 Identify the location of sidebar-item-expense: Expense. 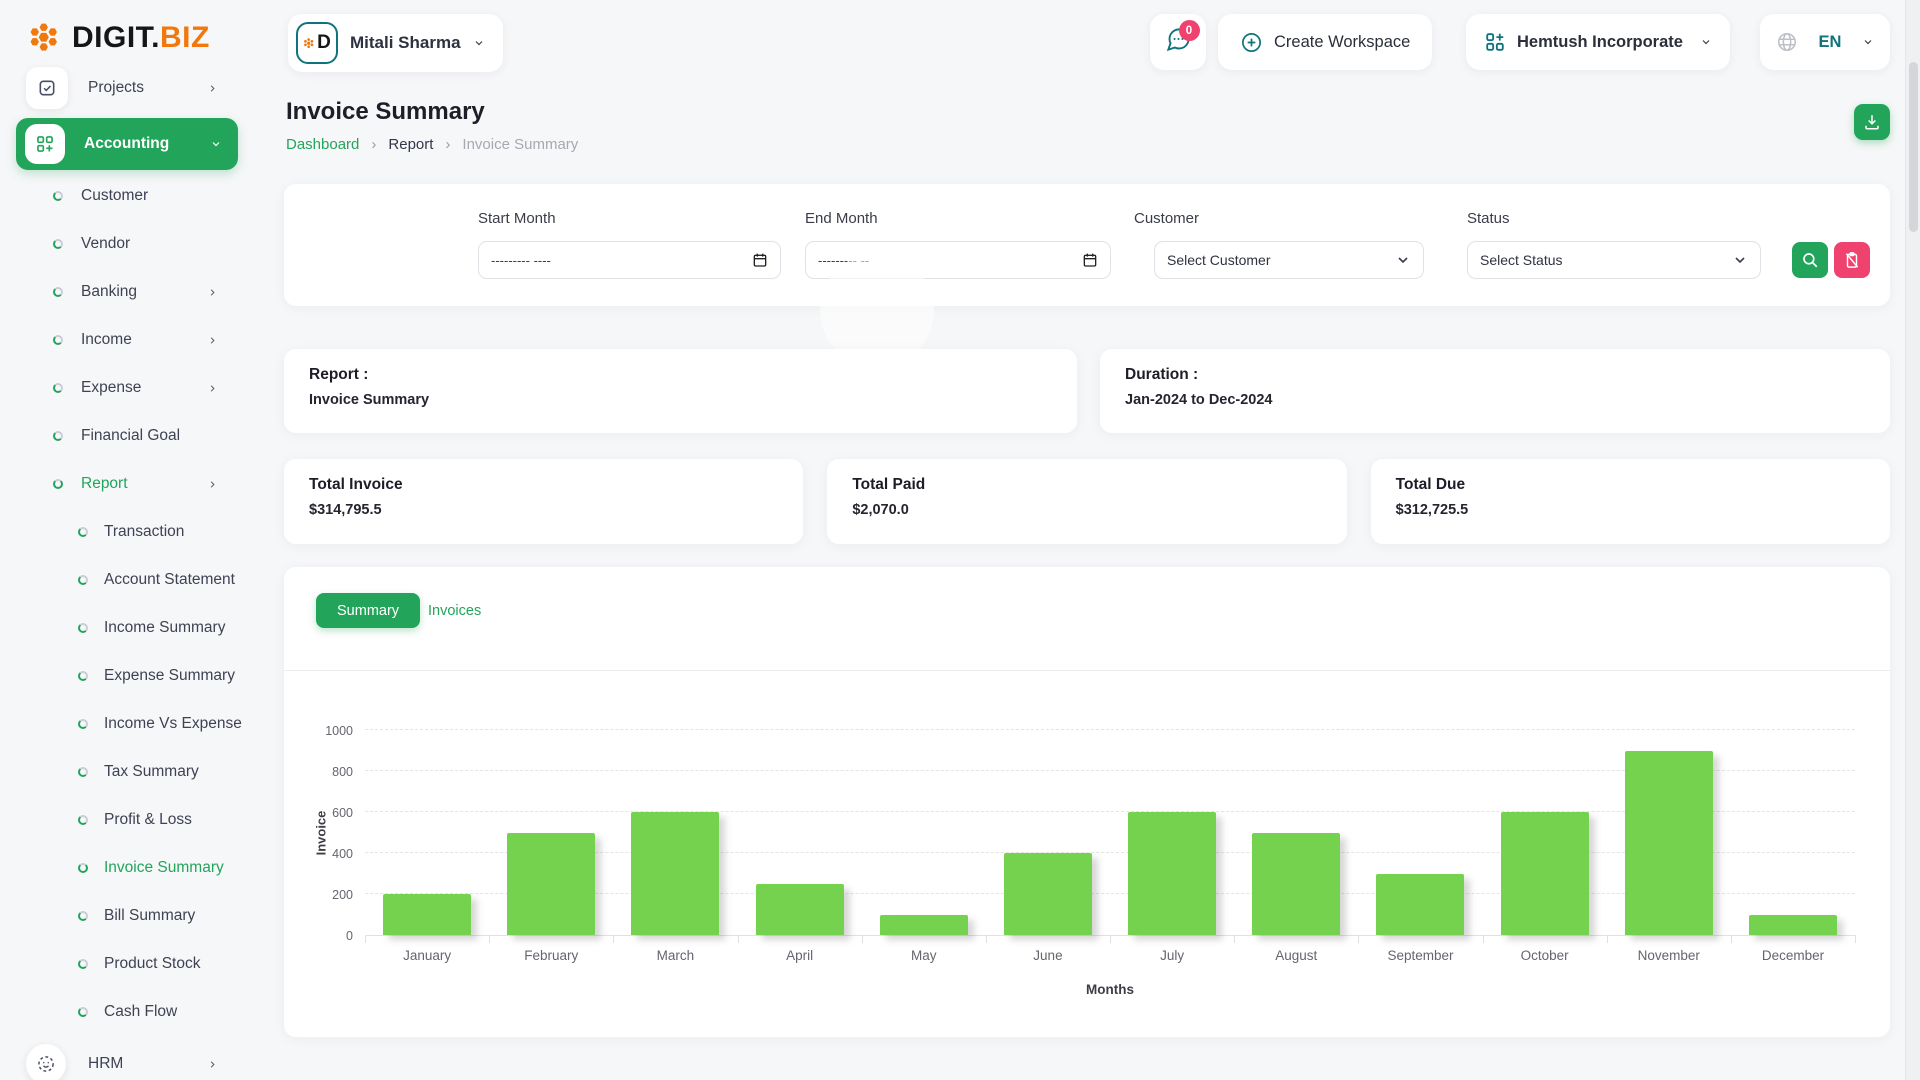
(128, 388).